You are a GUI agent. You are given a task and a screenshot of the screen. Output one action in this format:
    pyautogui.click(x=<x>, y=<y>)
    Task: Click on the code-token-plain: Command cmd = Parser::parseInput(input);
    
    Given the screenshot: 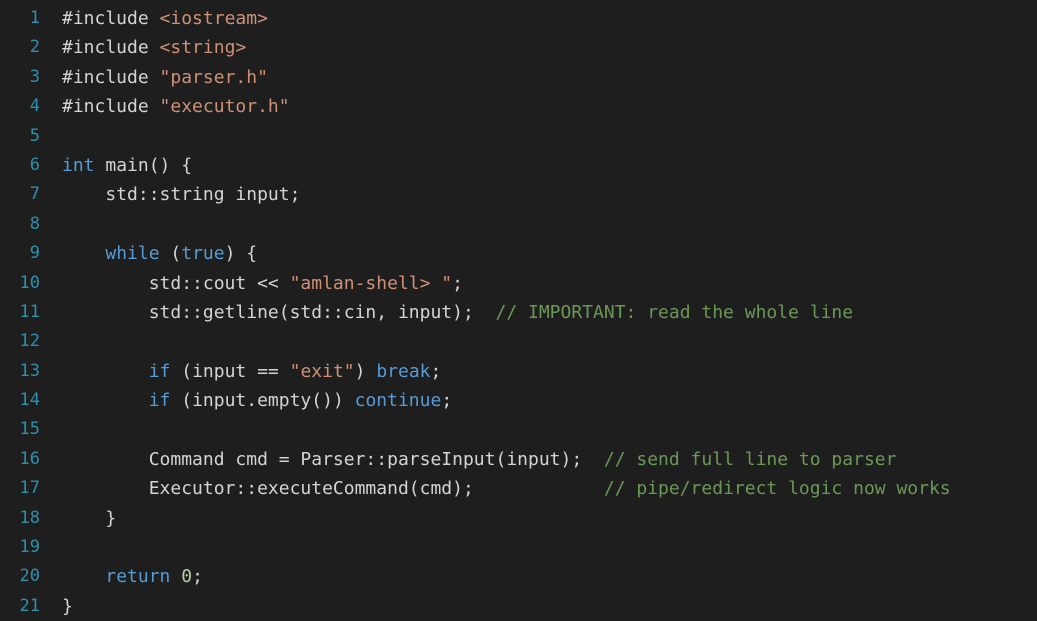 What is the action you would take?
    pyautogui.click(x=333, y=459)
    